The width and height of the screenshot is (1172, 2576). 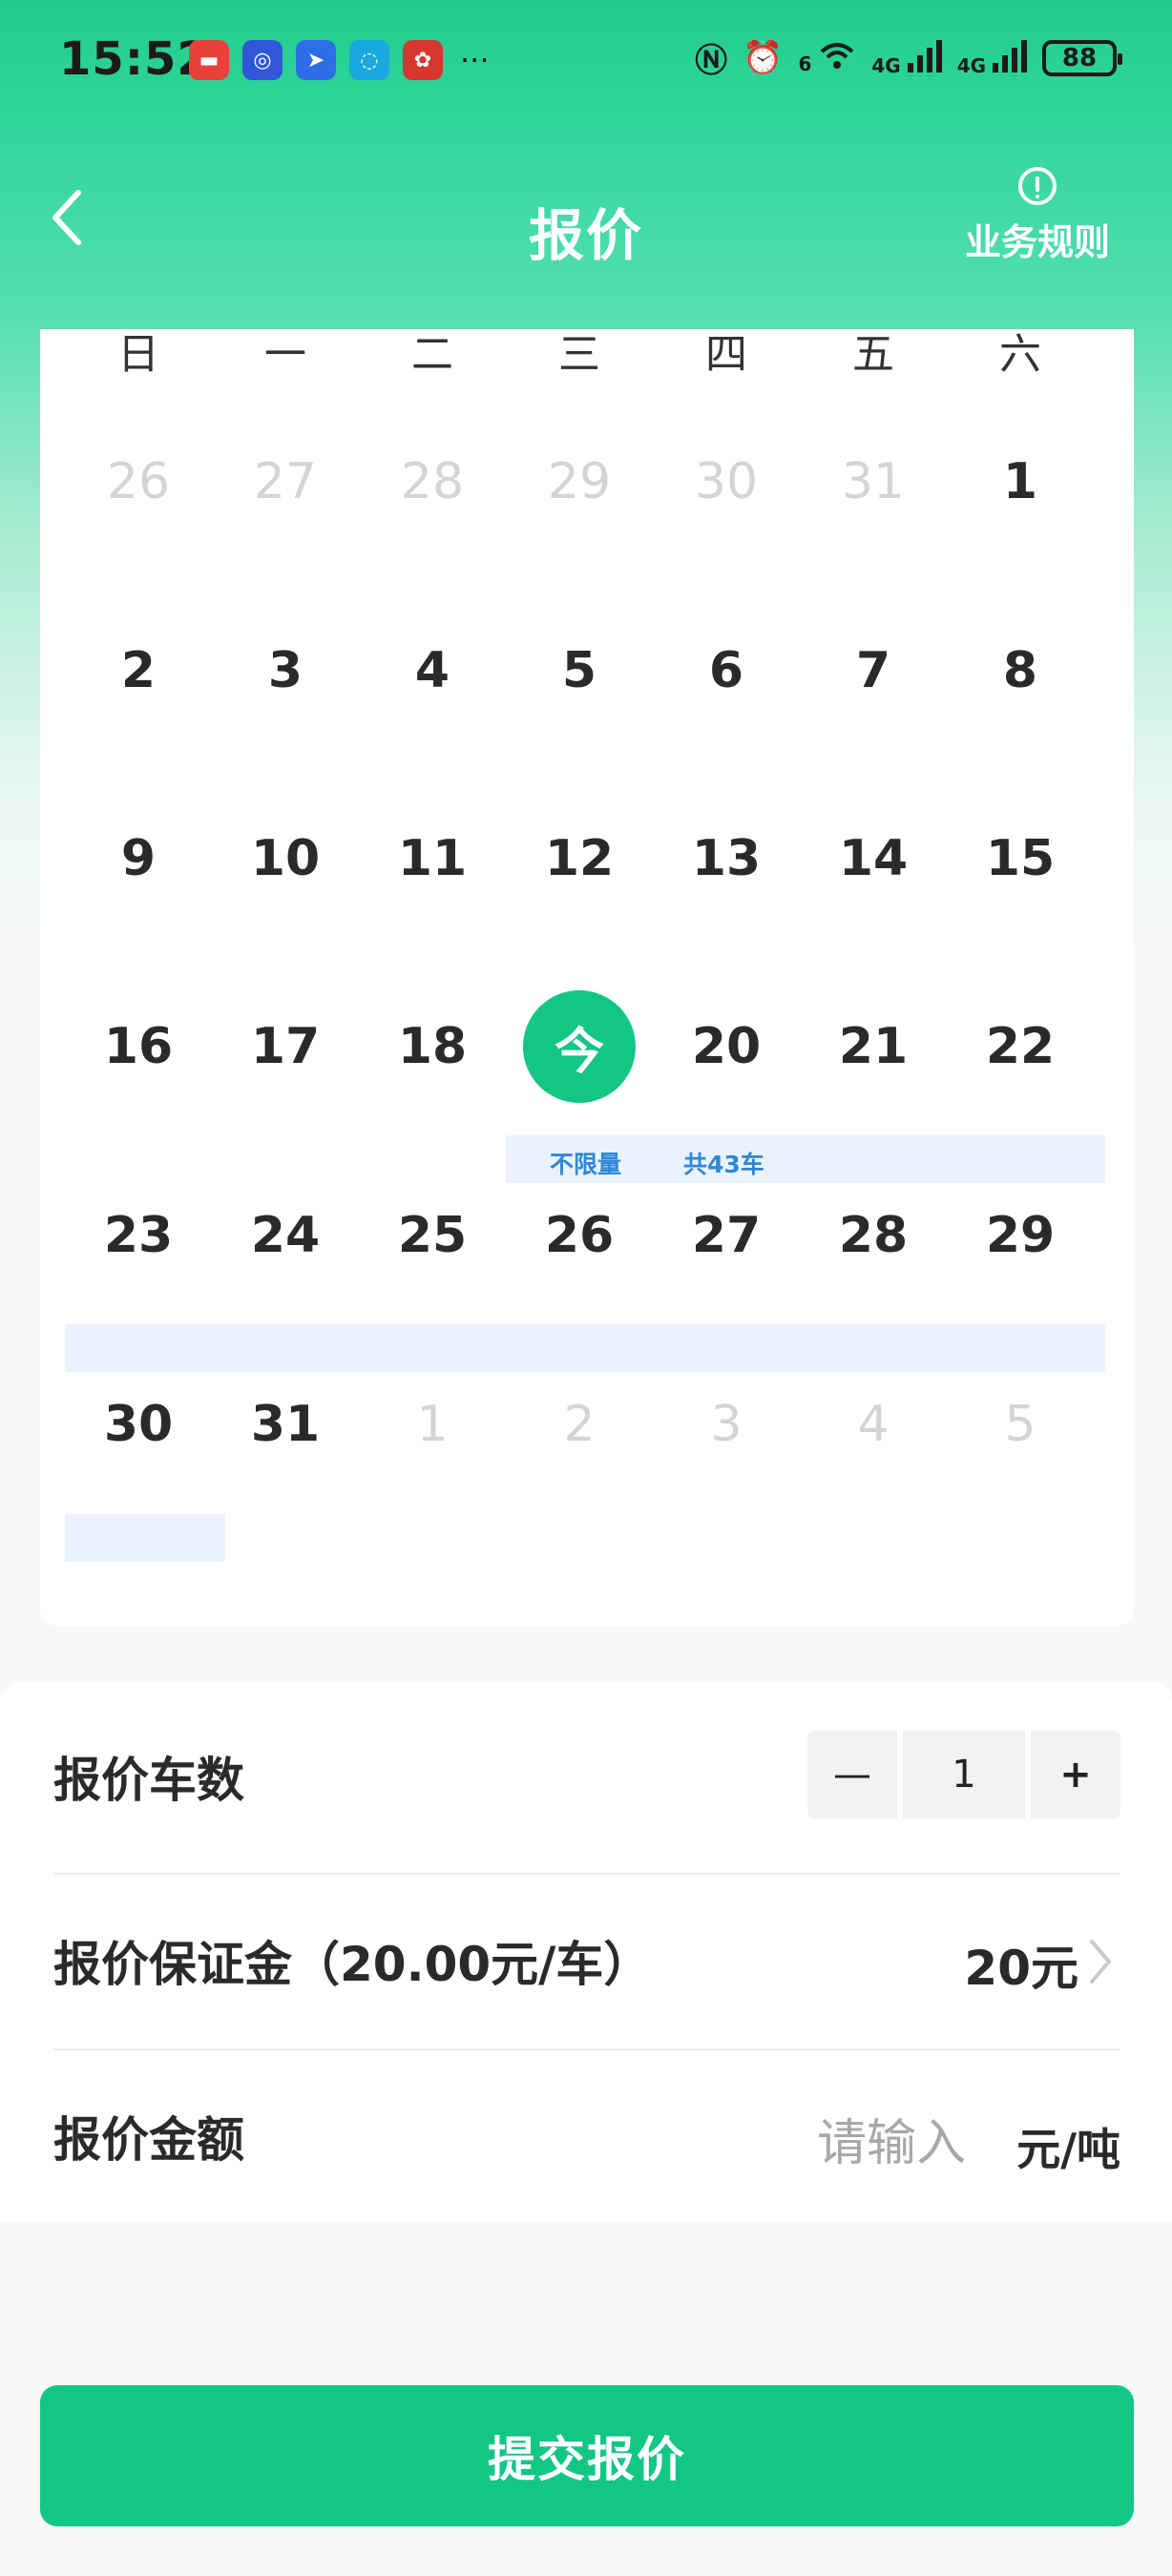 I want to click on signal-2-icon: 4G, so click(x=992, y=57).